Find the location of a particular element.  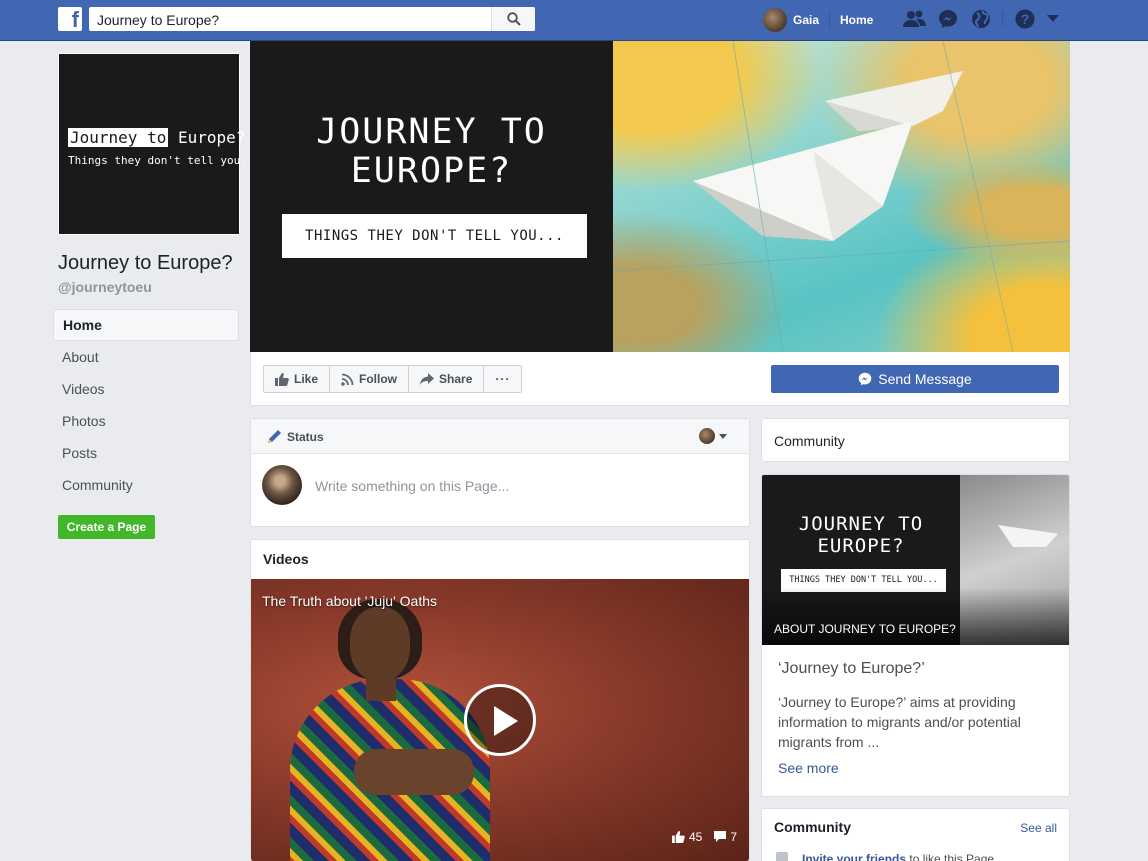

page-nav: Home About Videos Photos Posts Community is located at coordinates (146, 405).